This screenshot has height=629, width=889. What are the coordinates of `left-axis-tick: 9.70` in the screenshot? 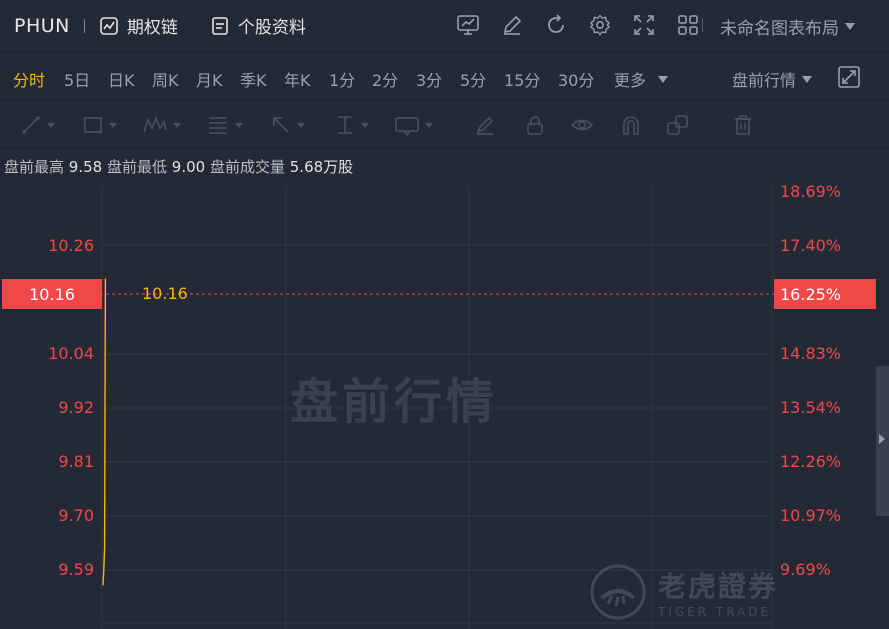 It's located at (76, 515).